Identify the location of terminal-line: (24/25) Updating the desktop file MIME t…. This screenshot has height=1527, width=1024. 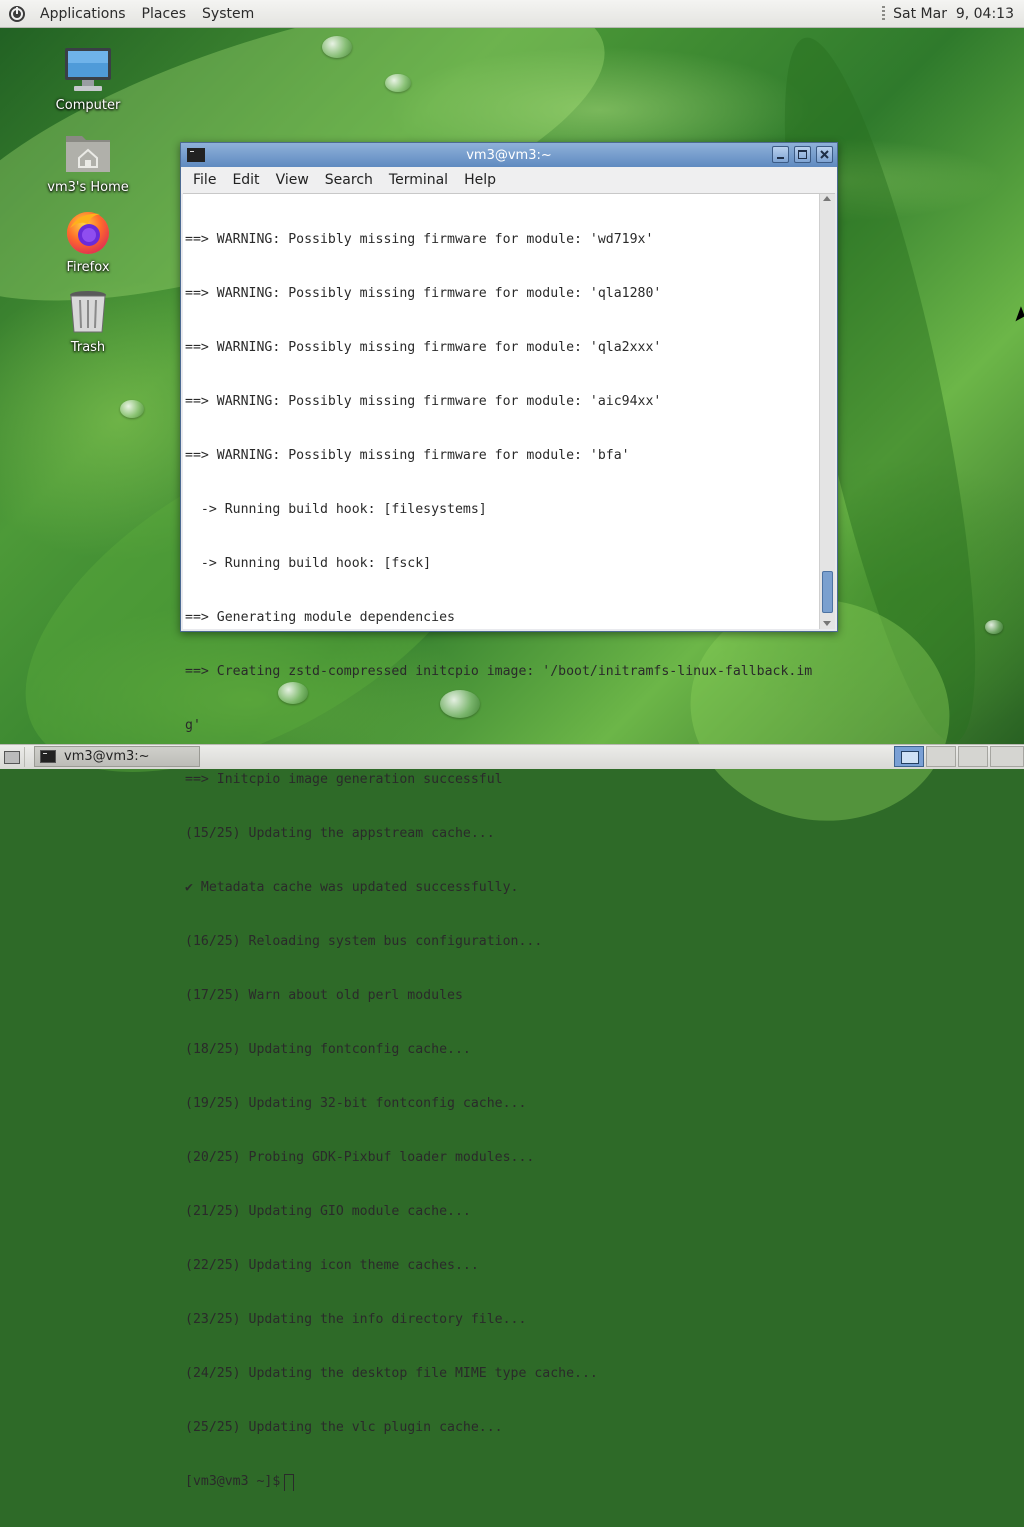
(391, 1373).